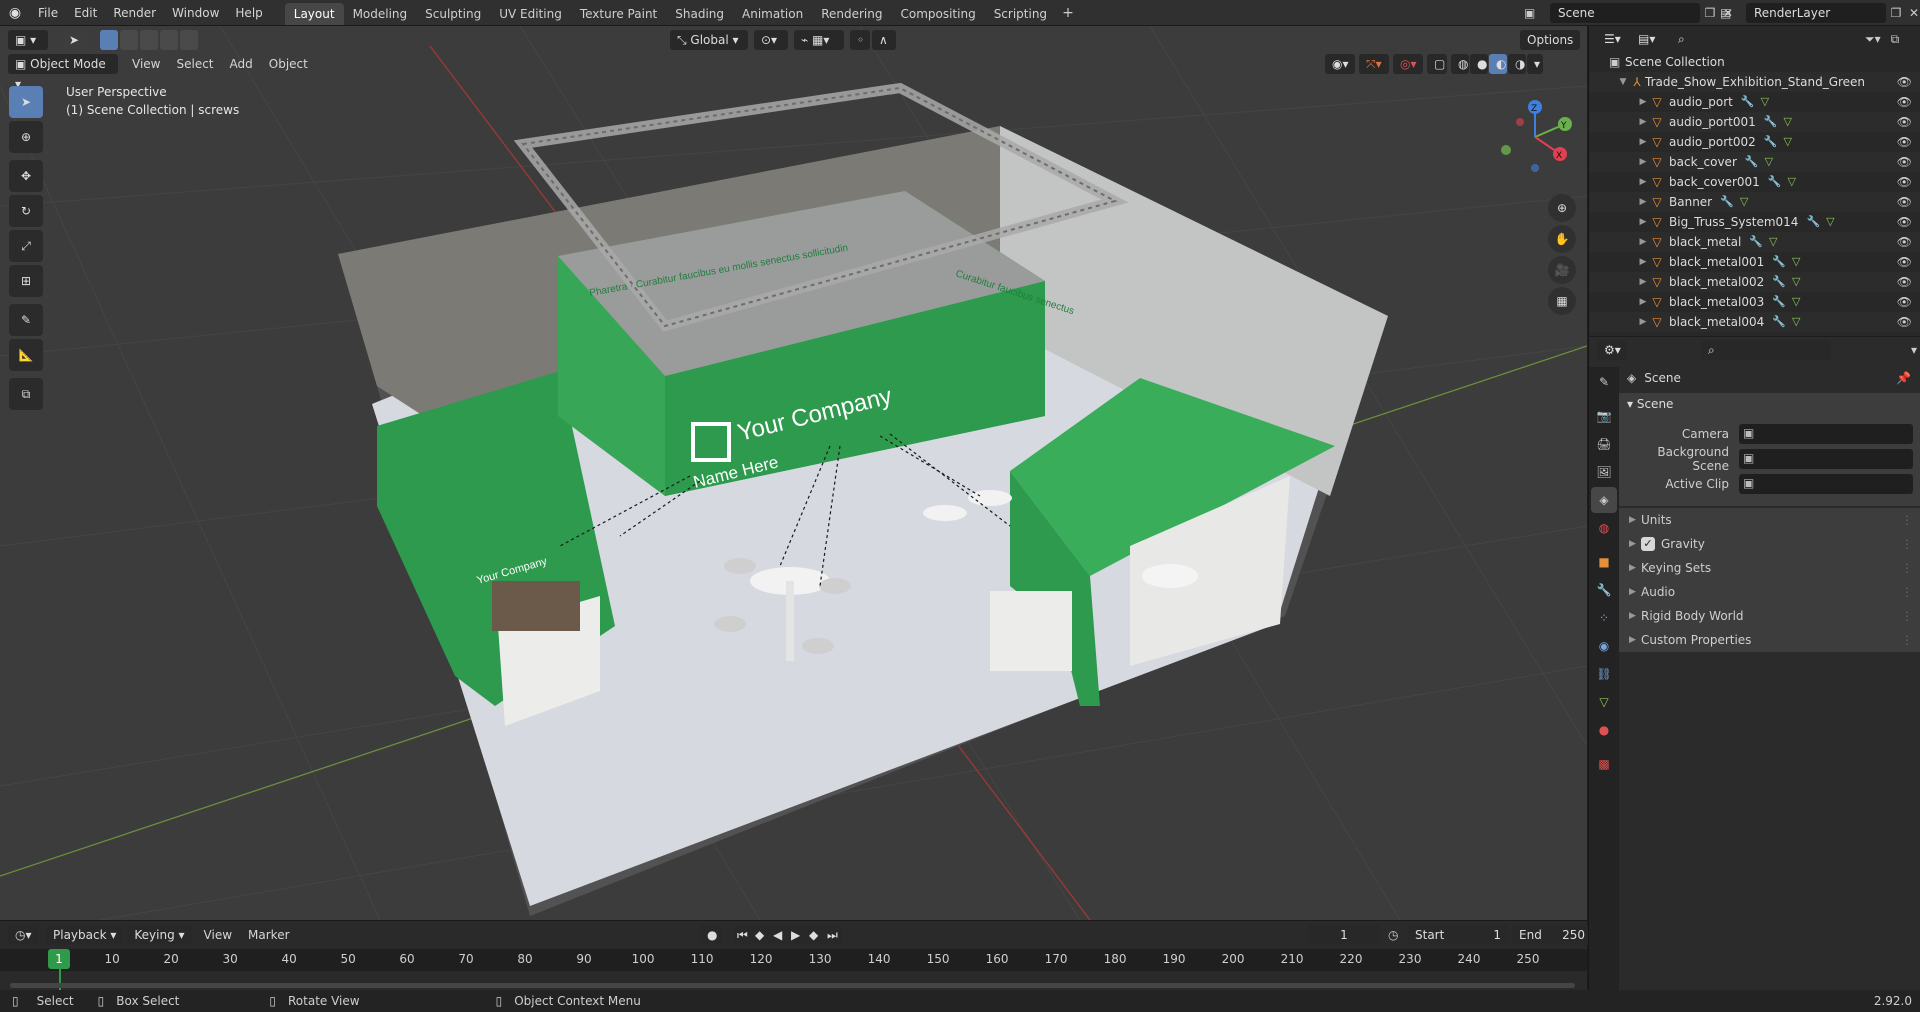  Describe the element at coordinates (1769, 640) in the screenshot. I see `subpanel-custom-properties: ▶ Custom Properties ⋮` at that location.